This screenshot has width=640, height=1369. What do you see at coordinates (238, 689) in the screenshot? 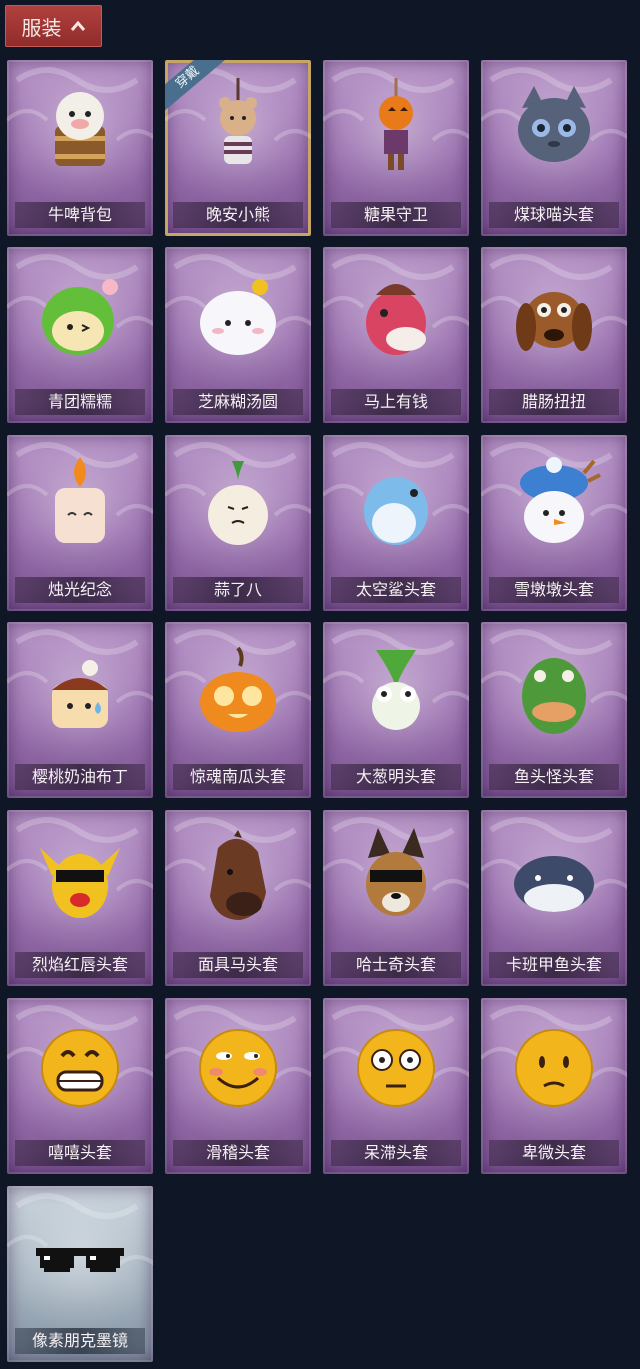
I see `jack-o-lantern-icon` at bounding box center [238, 689].